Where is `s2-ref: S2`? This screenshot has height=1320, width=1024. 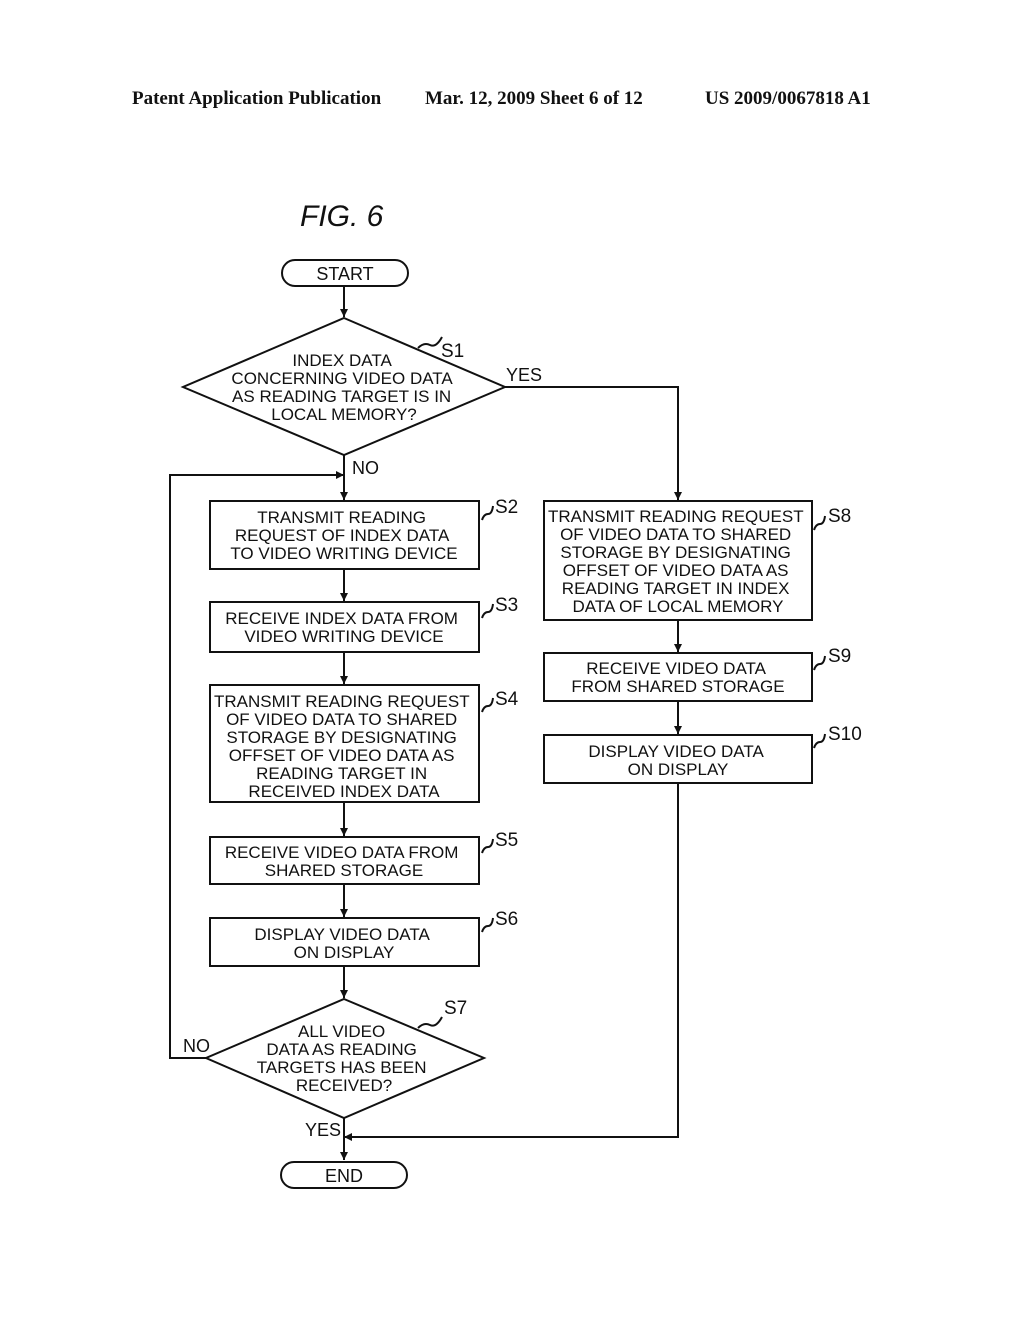 s2-ref: S2 is located at coordinates (506, 507).